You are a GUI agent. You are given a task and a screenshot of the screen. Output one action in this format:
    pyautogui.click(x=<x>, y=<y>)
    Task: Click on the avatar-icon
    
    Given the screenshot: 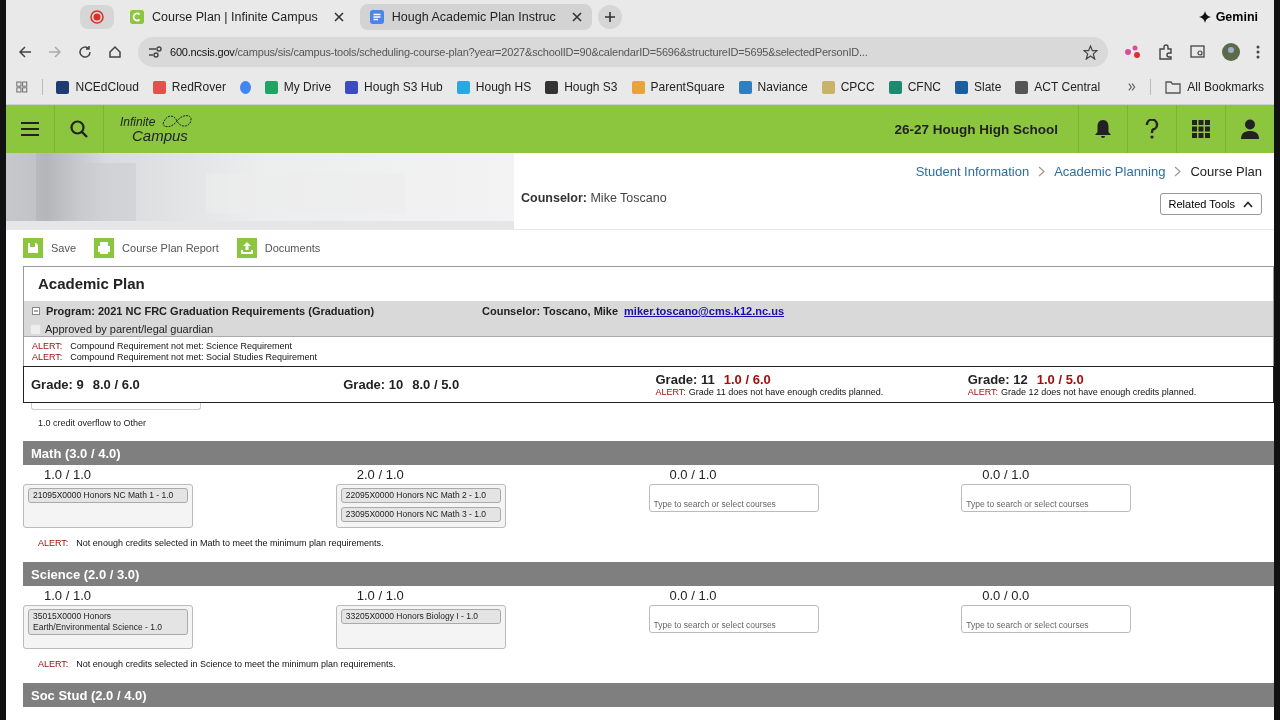 What is the action you would take?
    pyautogui.click(x=1231, y=52)
    